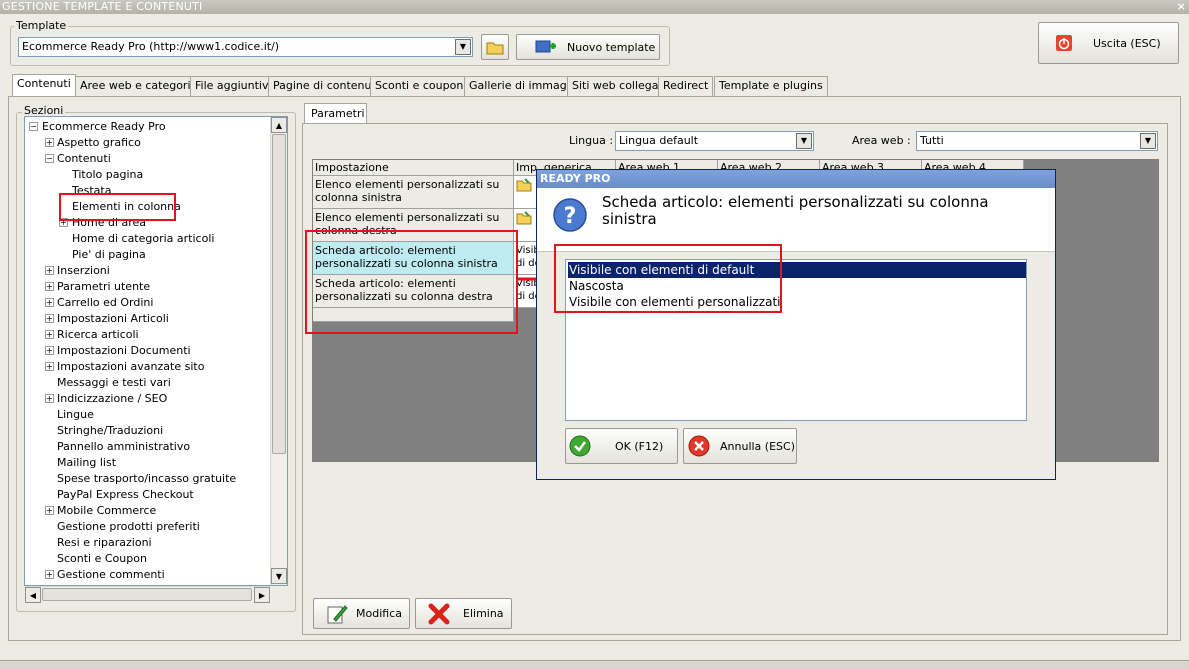 The image size is (1189, 669). I want to click on annotation-highlight-options, so click(668, 278).